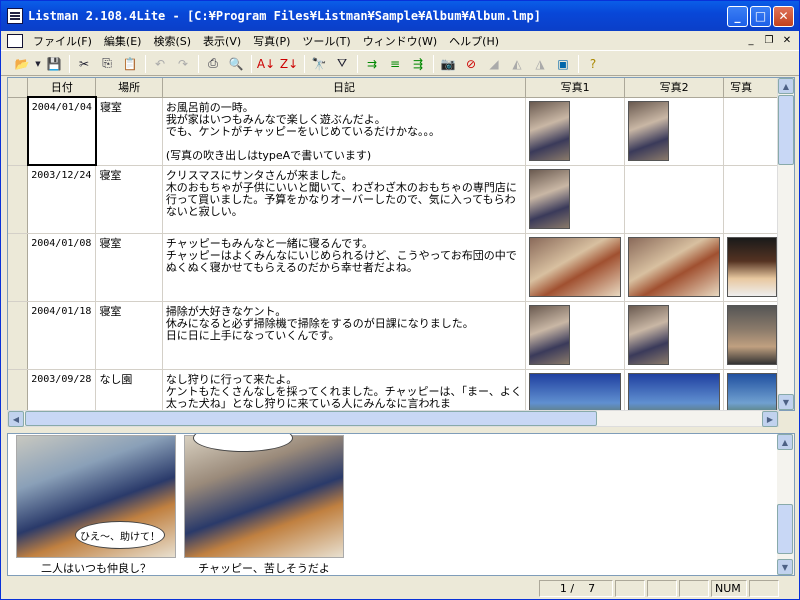  Describe the element at coordinates (22, 64) in the screenshot. I see `open-icon: 📂` at that location.